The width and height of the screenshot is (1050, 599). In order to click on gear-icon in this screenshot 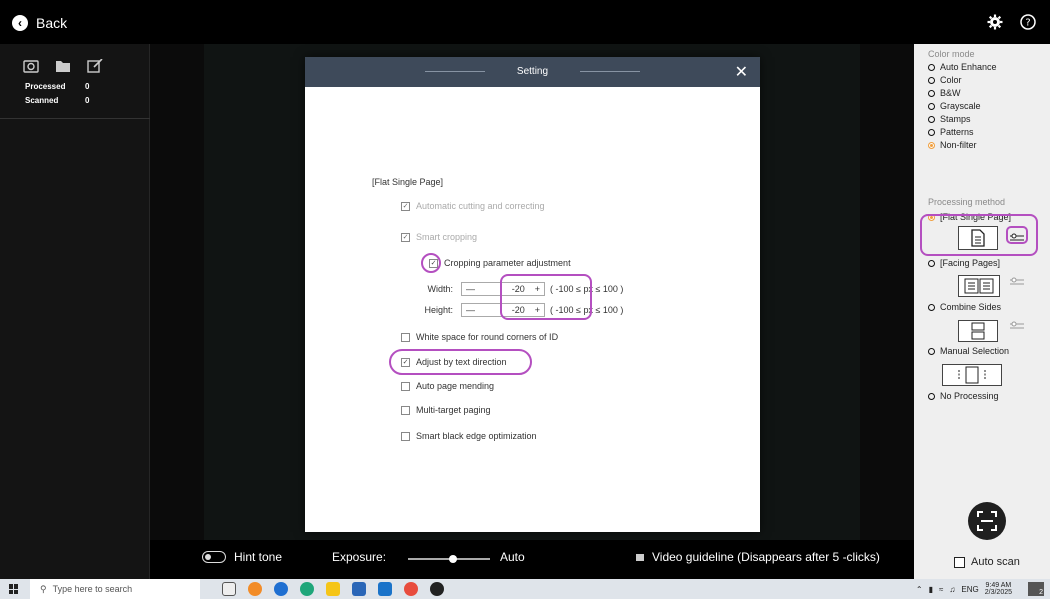, I will do `click(995, 22)`.